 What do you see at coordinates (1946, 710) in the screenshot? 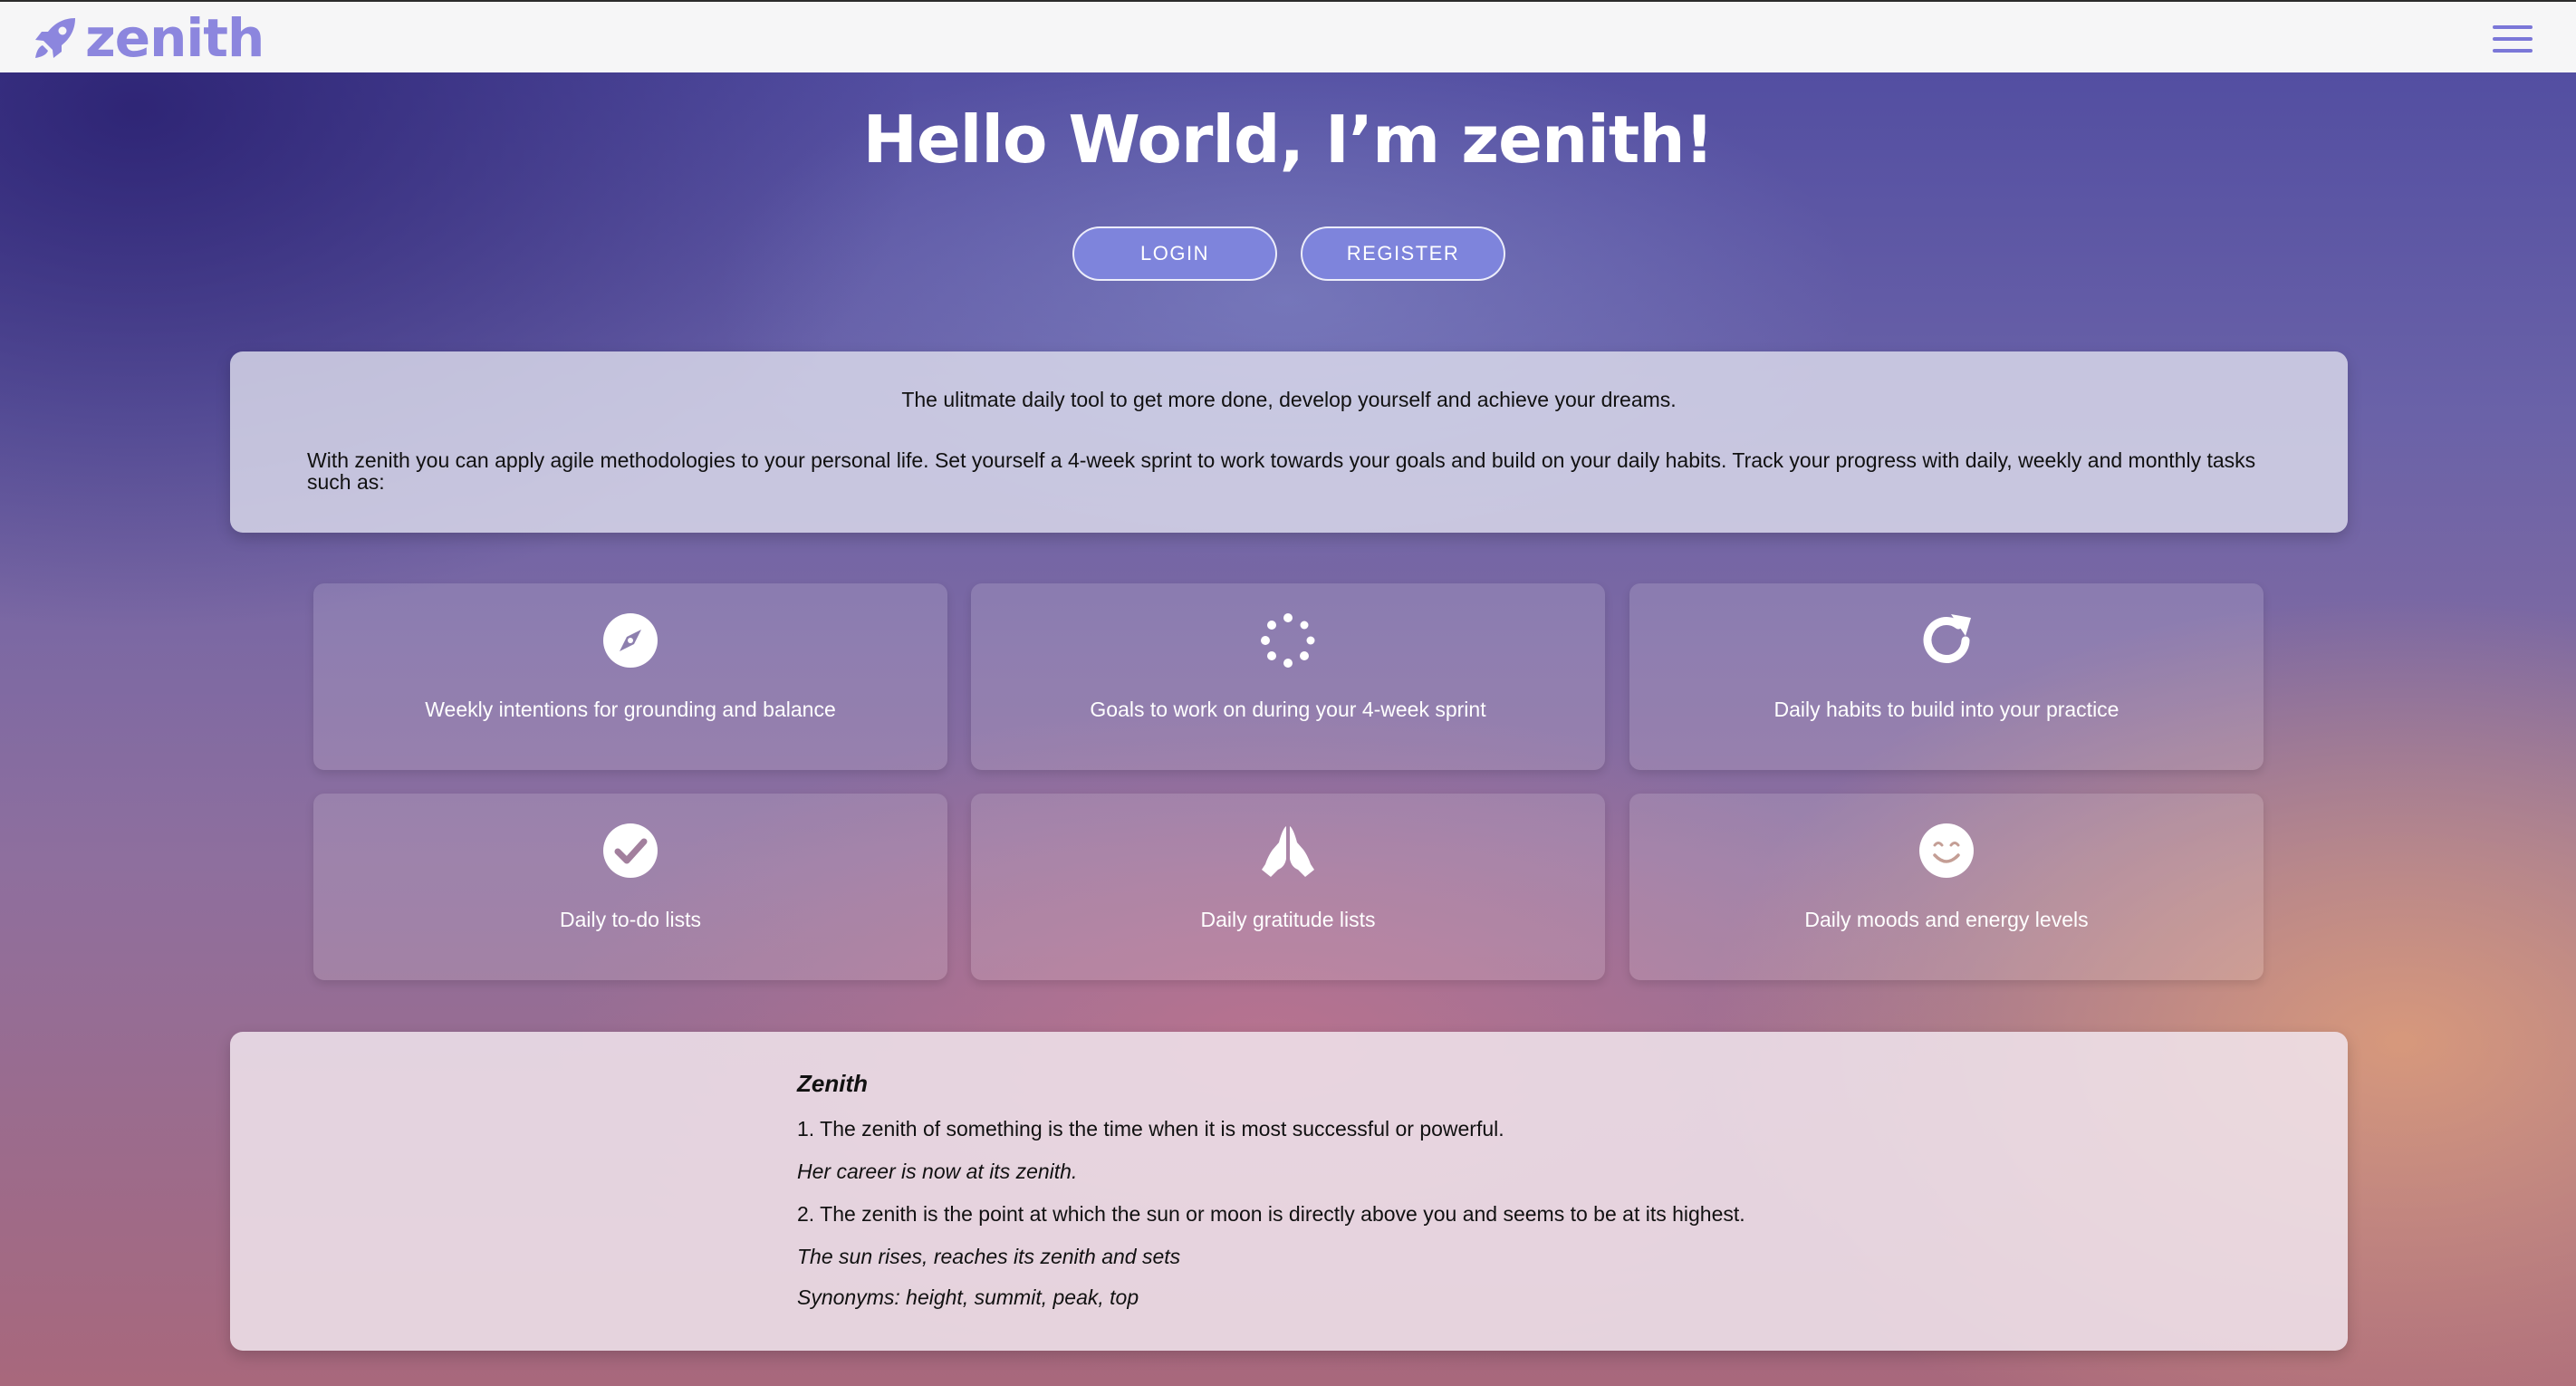
I see `feature-label: Daily habits to build into your practice` at bounding box center [1946, 710].